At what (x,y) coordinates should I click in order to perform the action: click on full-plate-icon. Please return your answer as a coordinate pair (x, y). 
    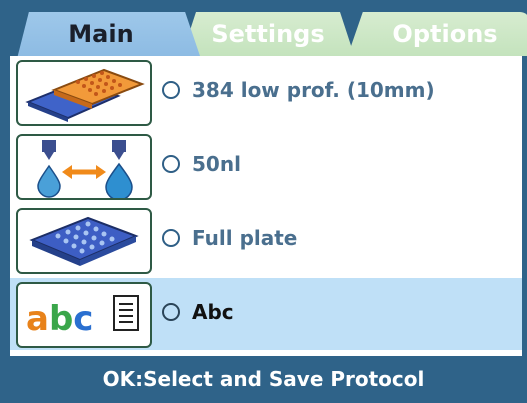
    Looking at the image, I should click on (84, 241).